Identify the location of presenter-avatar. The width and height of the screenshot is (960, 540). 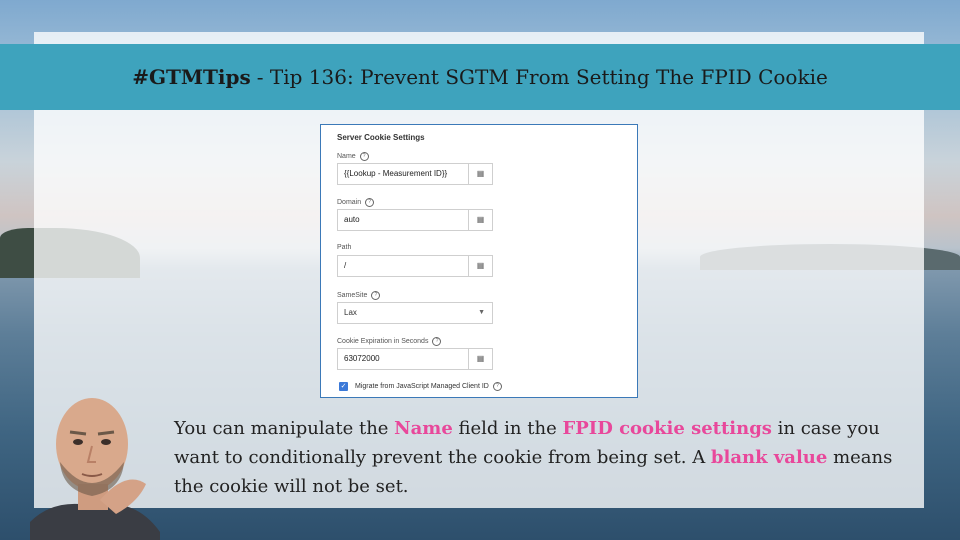
(95, 469).